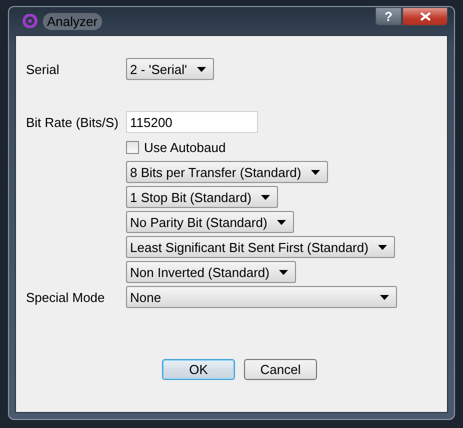 This screenshot has height=428, width=463. I want to click on dropdown: No Parity Bit (Standard), so click(210, 222).